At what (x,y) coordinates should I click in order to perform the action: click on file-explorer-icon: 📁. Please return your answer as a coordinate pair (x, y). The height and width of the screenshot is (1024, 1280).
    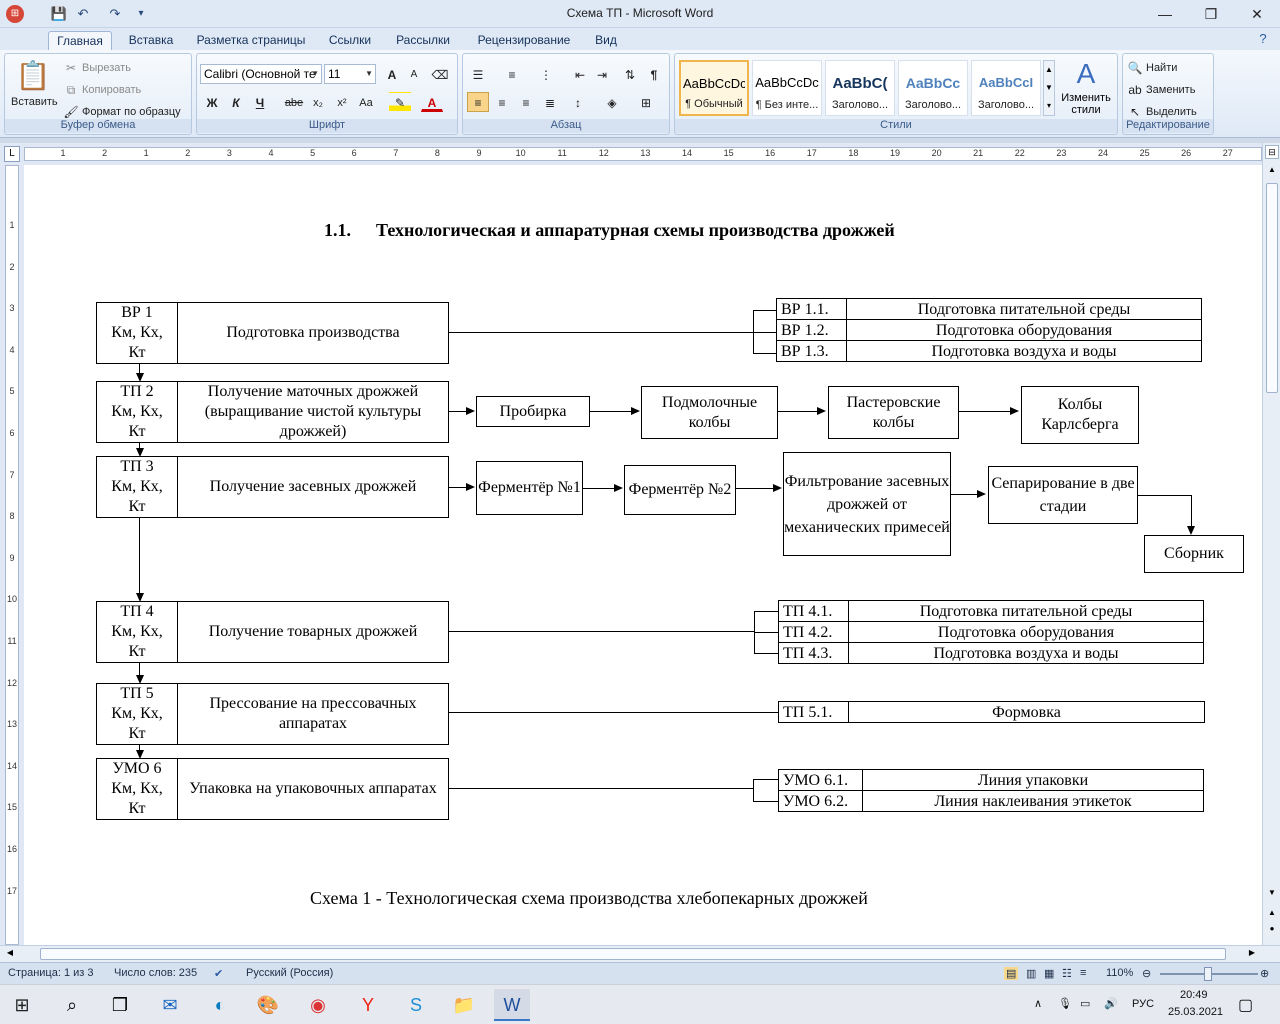
    Looking at the image, I should click on (464, 1005).